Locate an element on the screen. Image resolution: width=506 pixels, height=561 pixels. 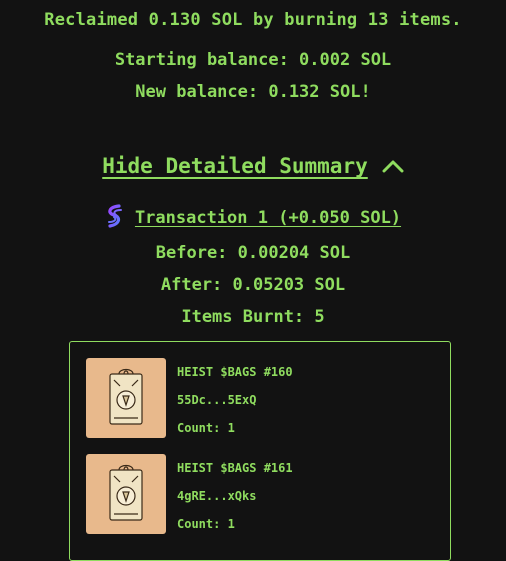
item-address: 55Dc...5ExQ is located at coordinates (217, 400).